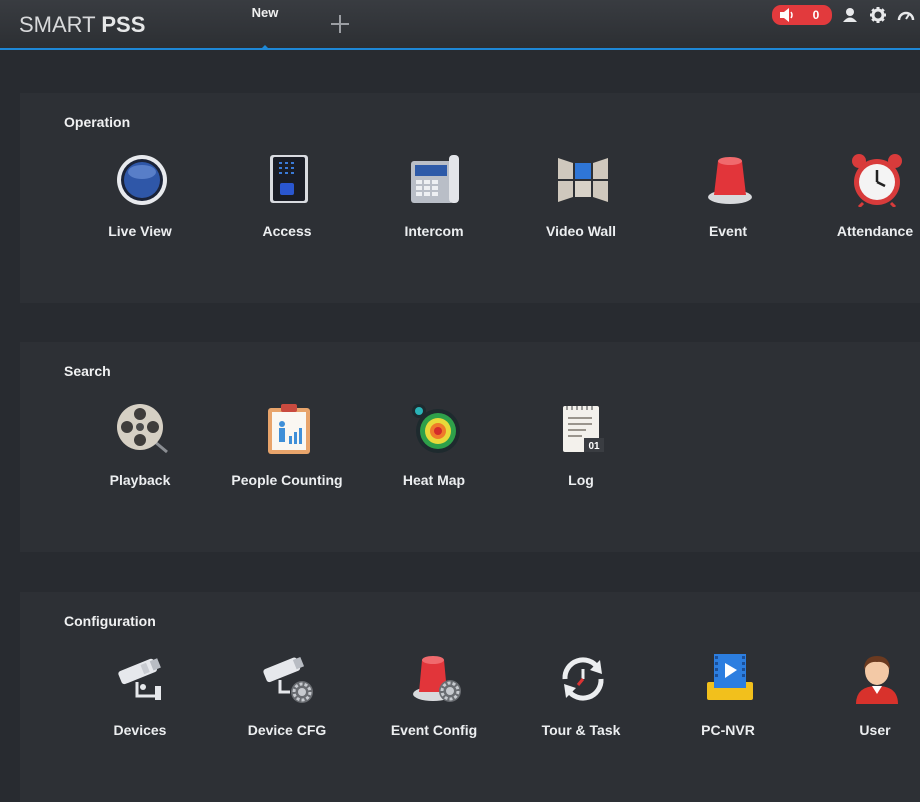 Image resolution: width=920 pixels, height=802 pixels. I want to click on tile-event: Event, so click(728, 203).